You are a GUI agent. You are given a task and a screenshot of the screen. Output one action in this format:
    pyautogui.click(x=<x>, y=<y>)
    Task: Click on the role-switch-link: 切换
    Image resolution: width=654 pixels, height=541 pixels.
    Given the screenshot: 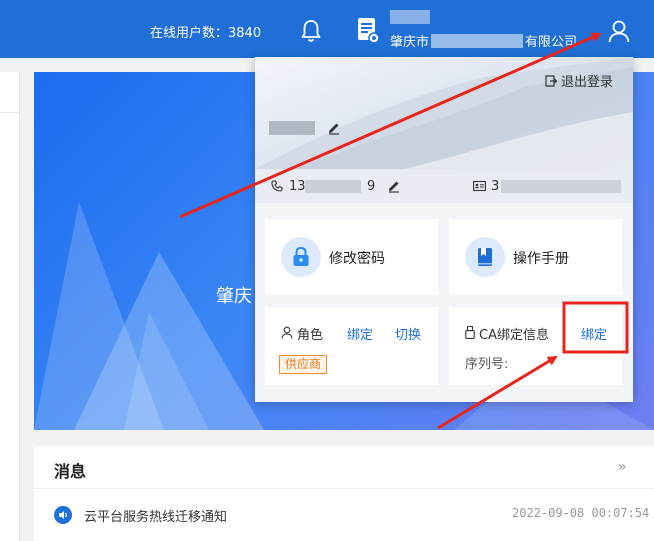 What is the action you would take?
    pyautogui.click(x=408, y=333)
    